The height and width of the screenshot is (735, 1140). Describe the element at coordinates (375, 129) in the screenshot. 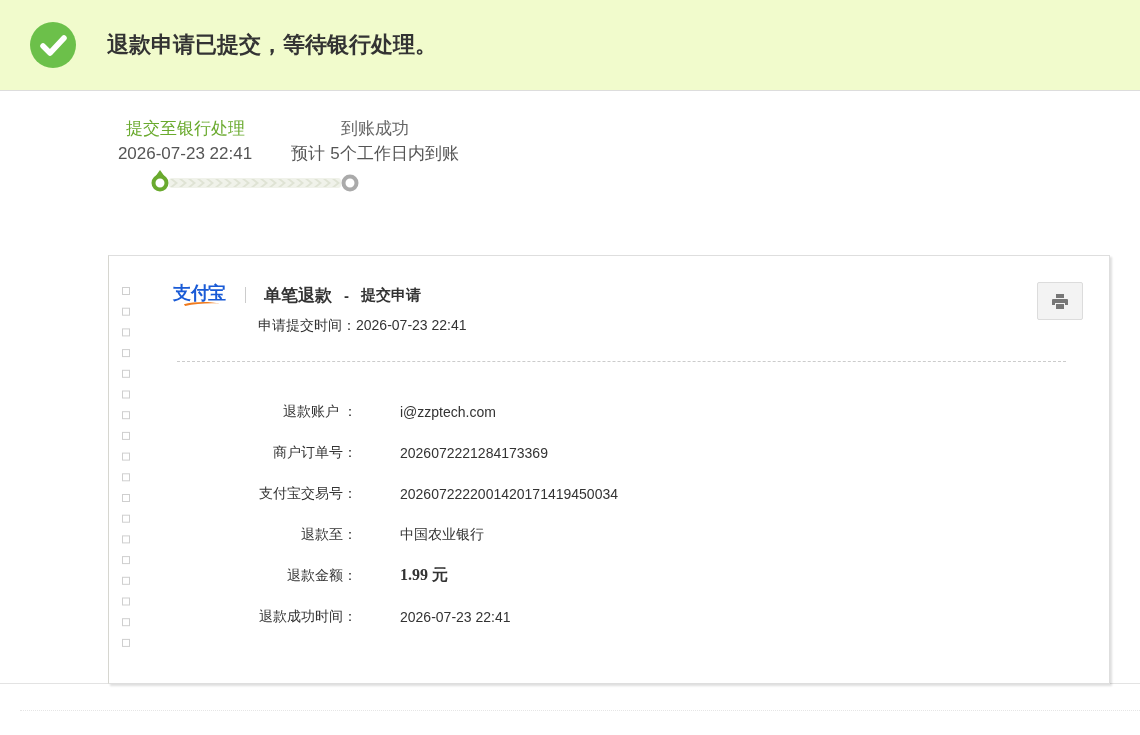

I see `step-label: 到账成功` at that location.